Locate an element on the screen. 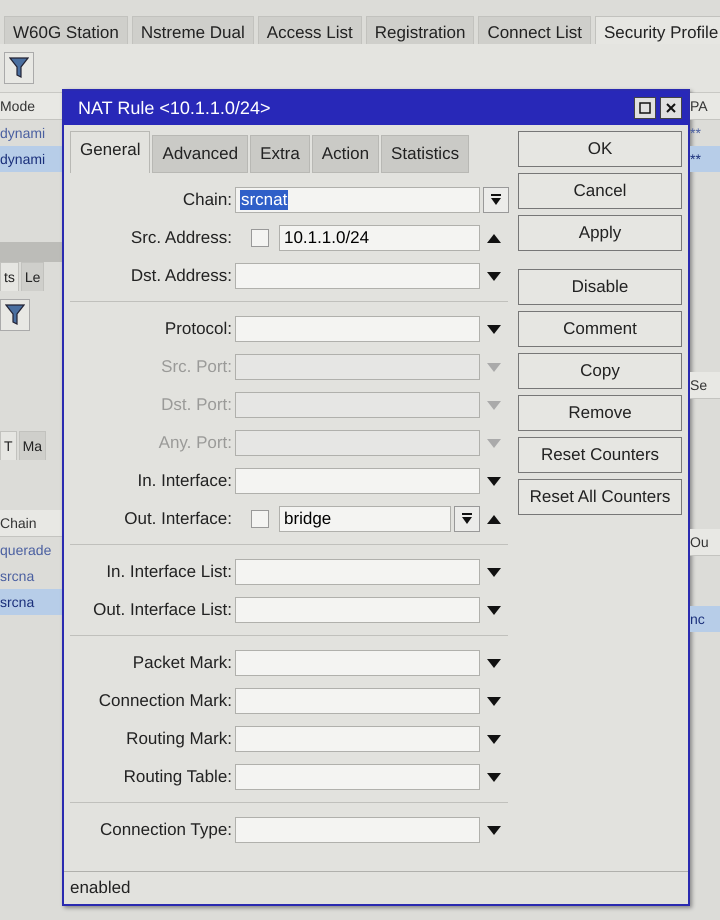  field-label: Dst. Address: is located at coordinates (181, 276).